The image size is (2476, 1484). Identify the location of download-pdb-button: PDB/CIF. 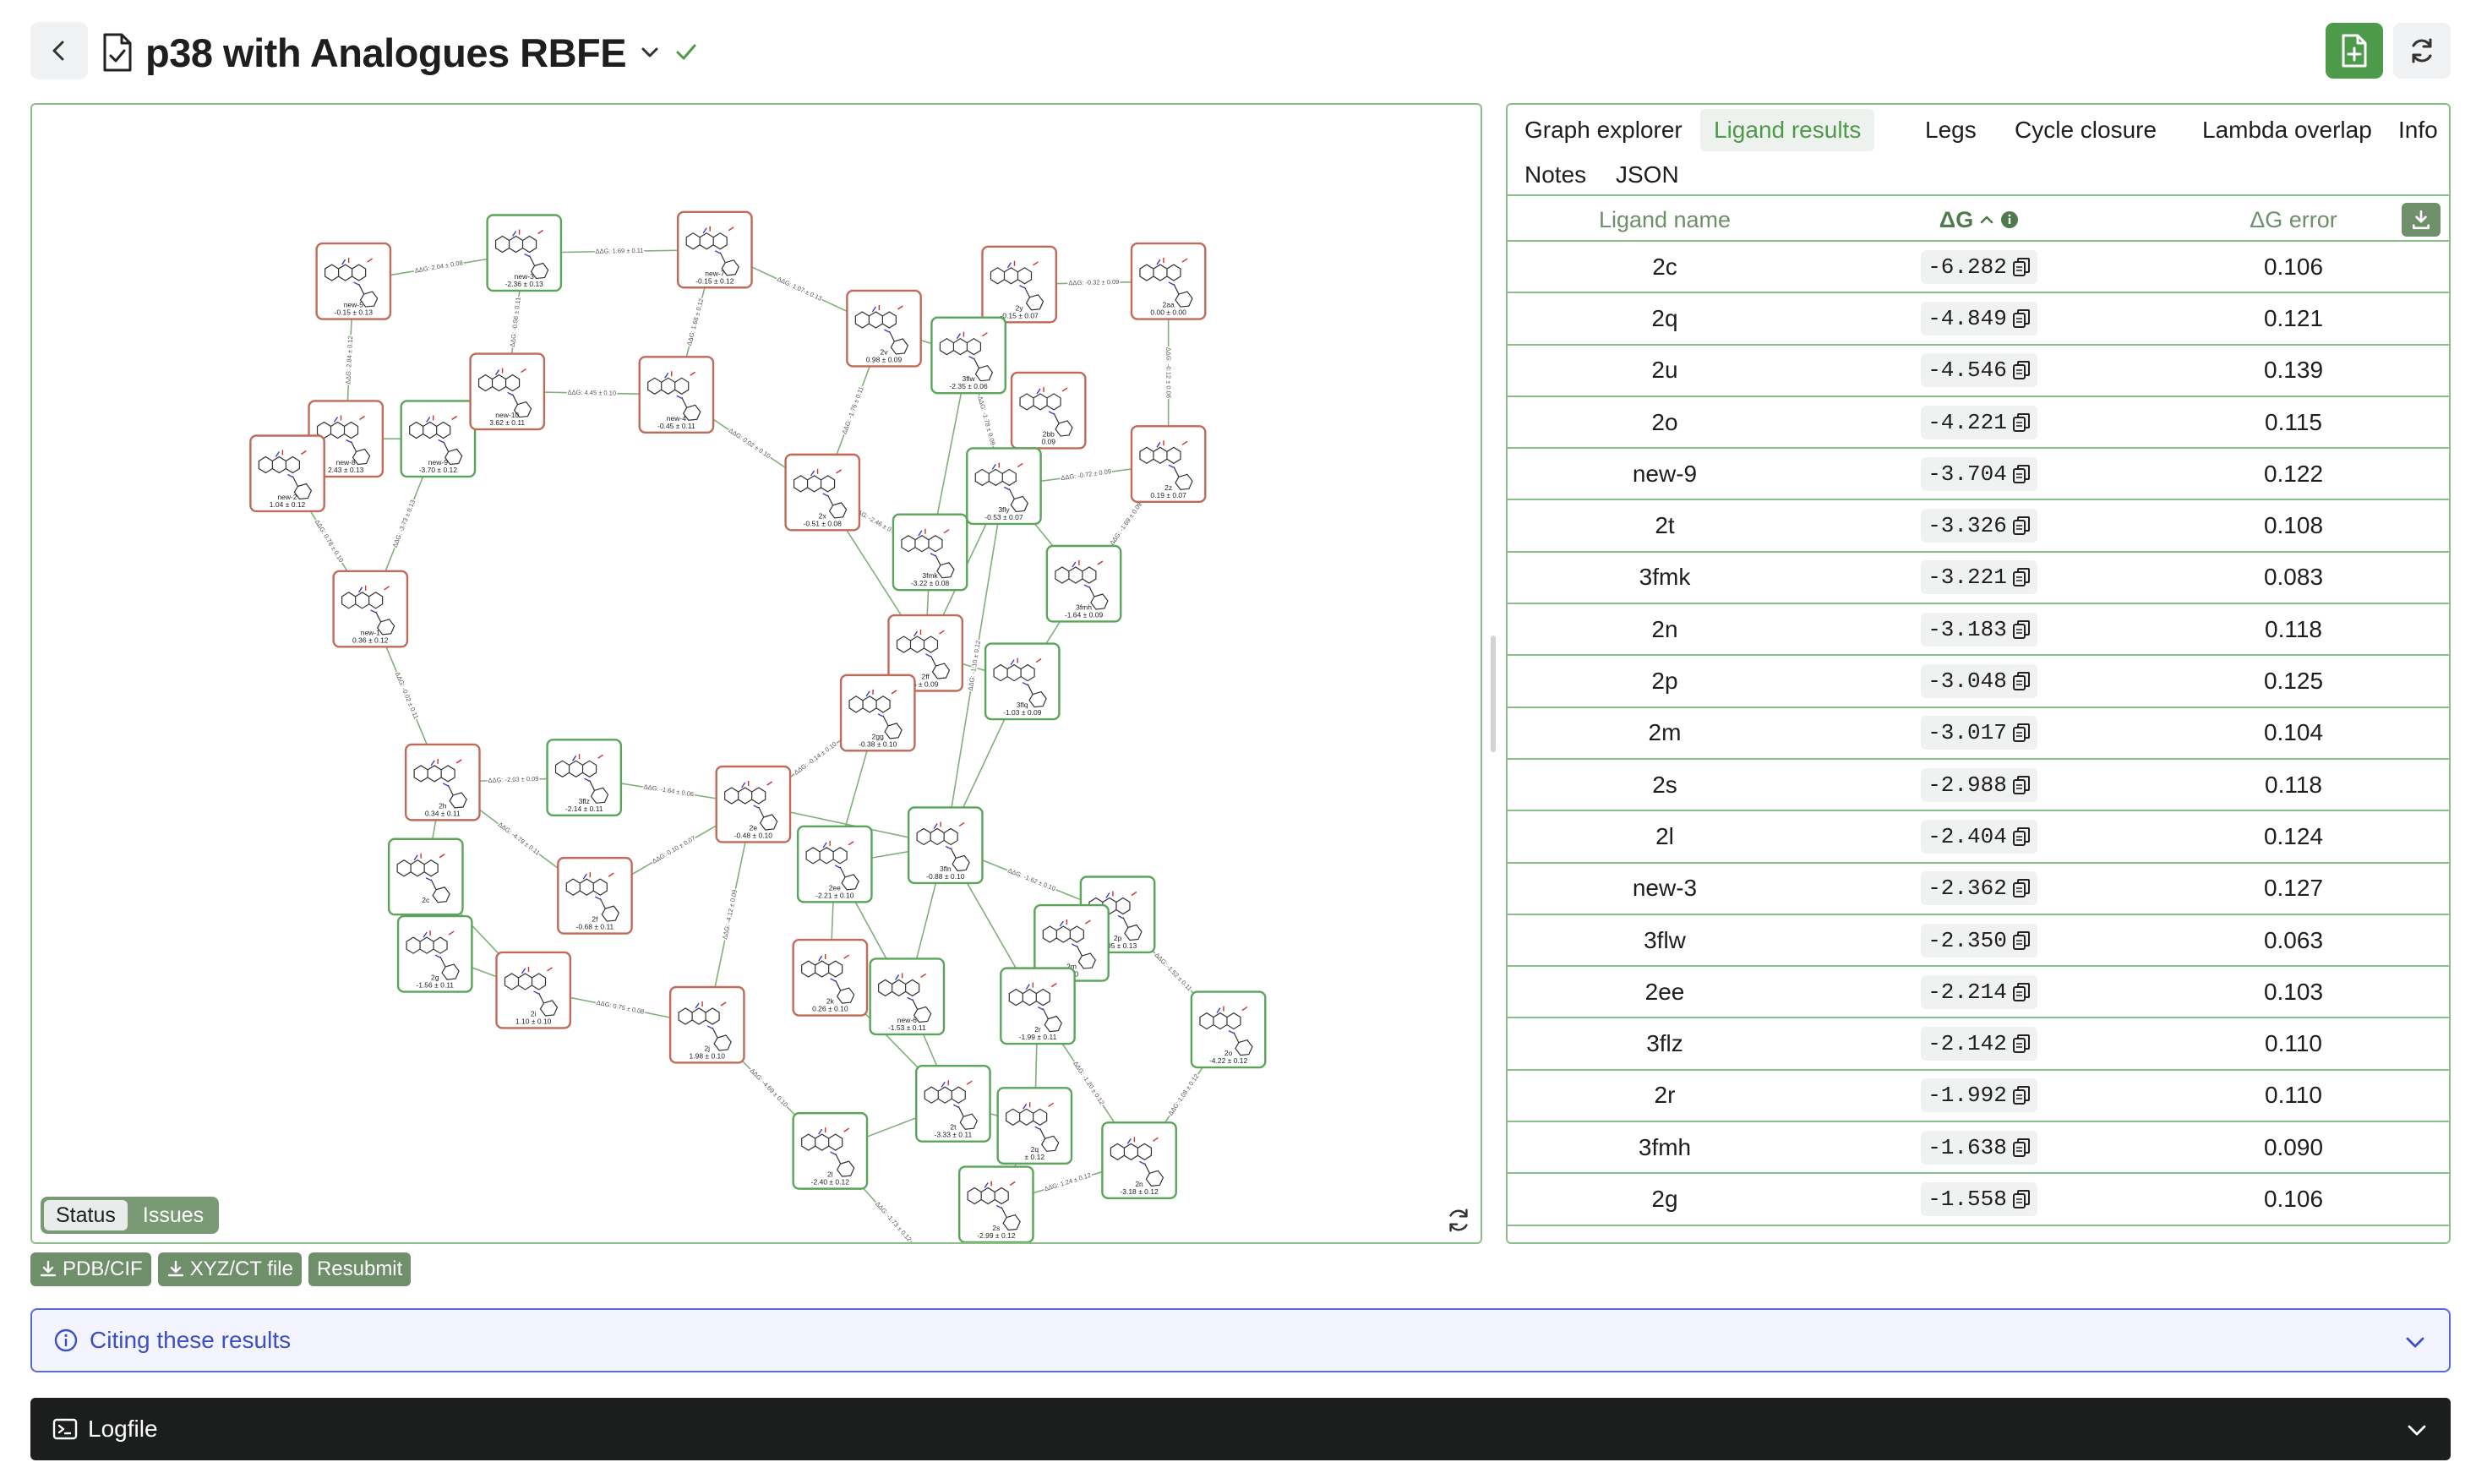
(90, 1269).